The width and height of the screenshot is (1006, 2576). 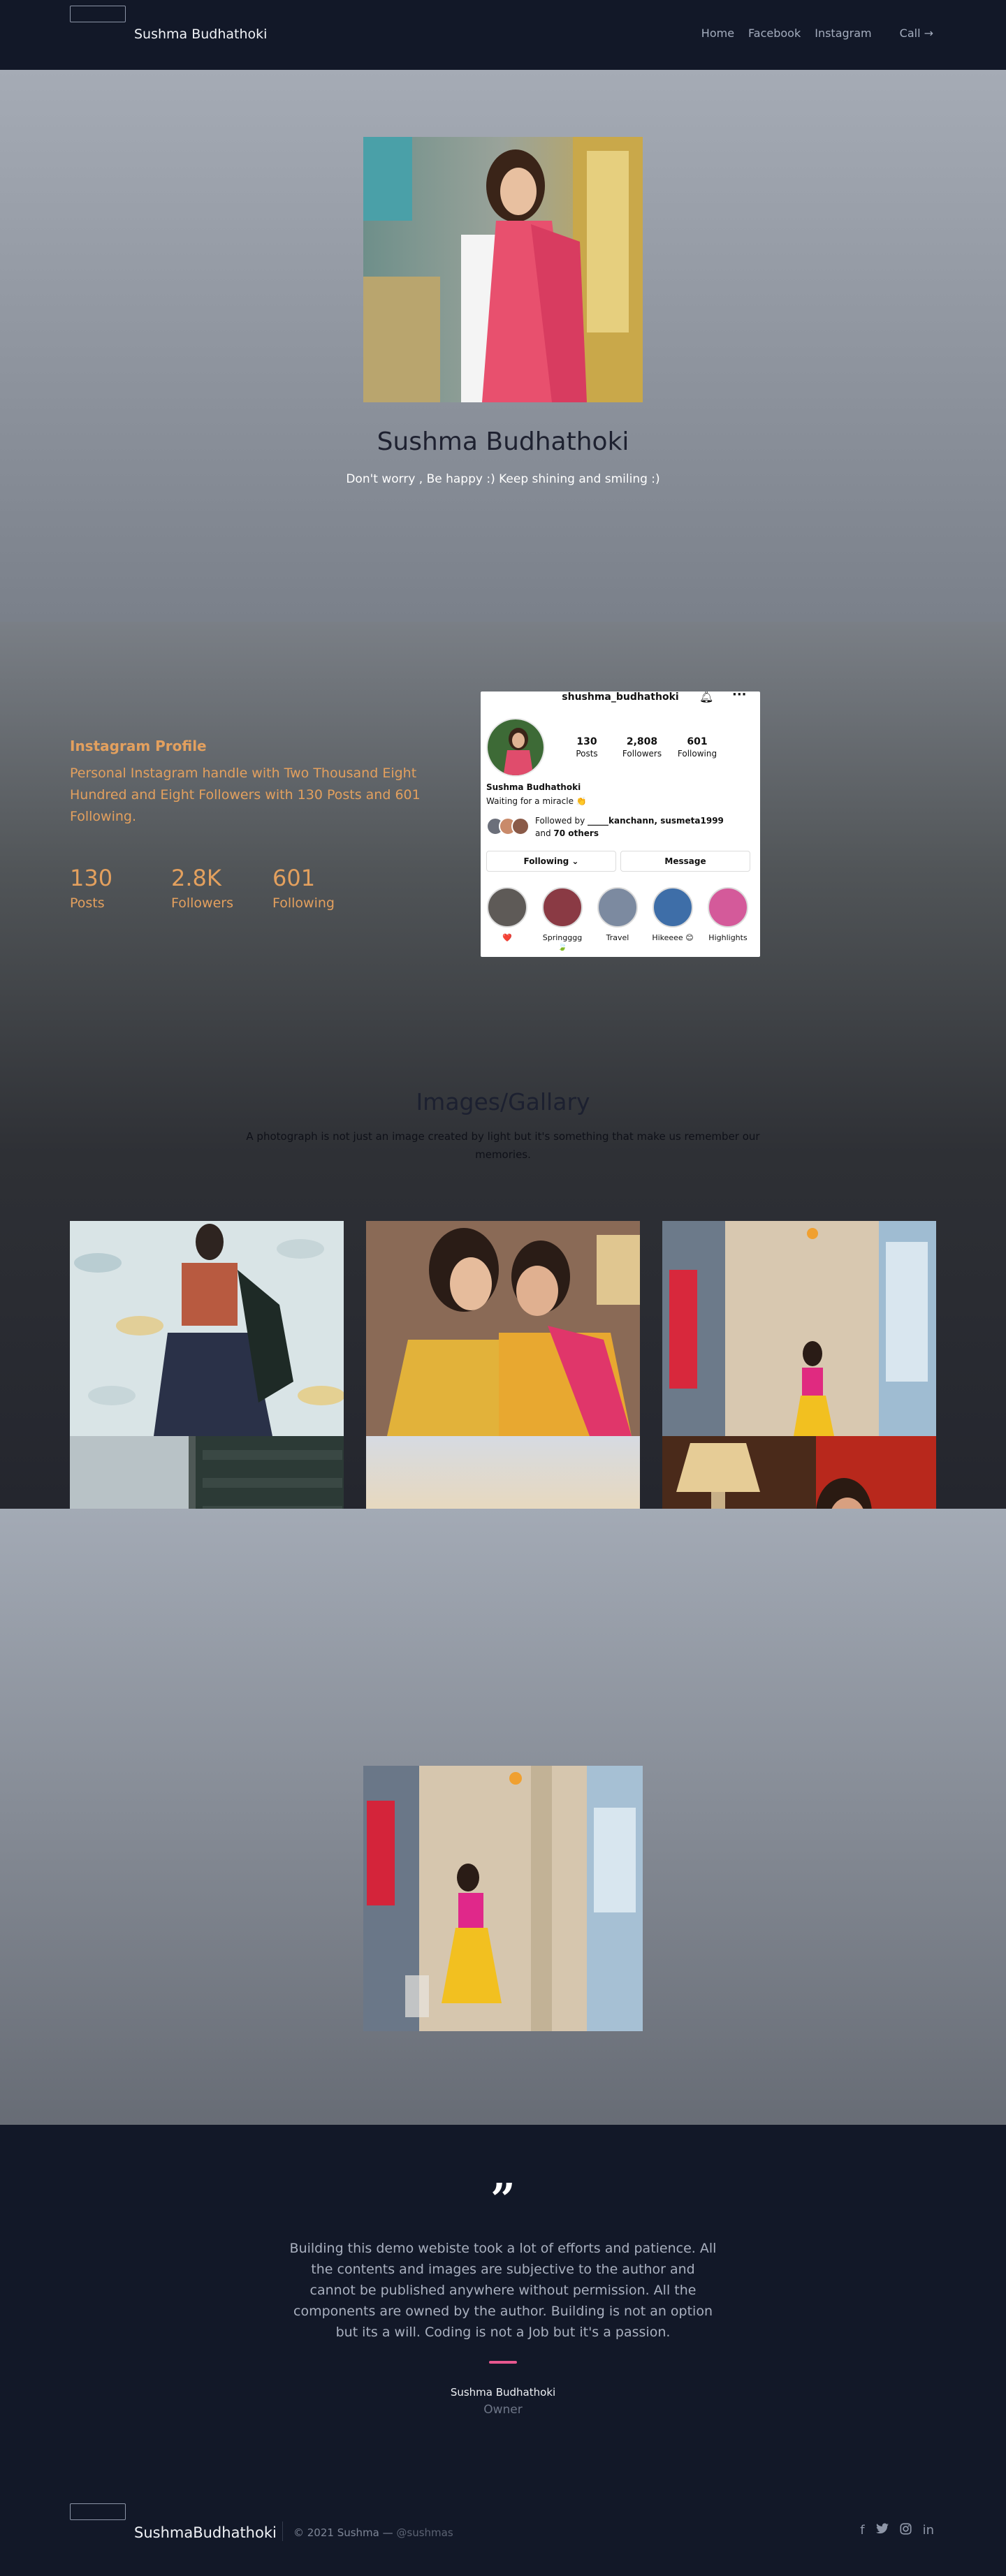 I want to click on followed-by-prefix: Followed by, so click(x=561, y=821).